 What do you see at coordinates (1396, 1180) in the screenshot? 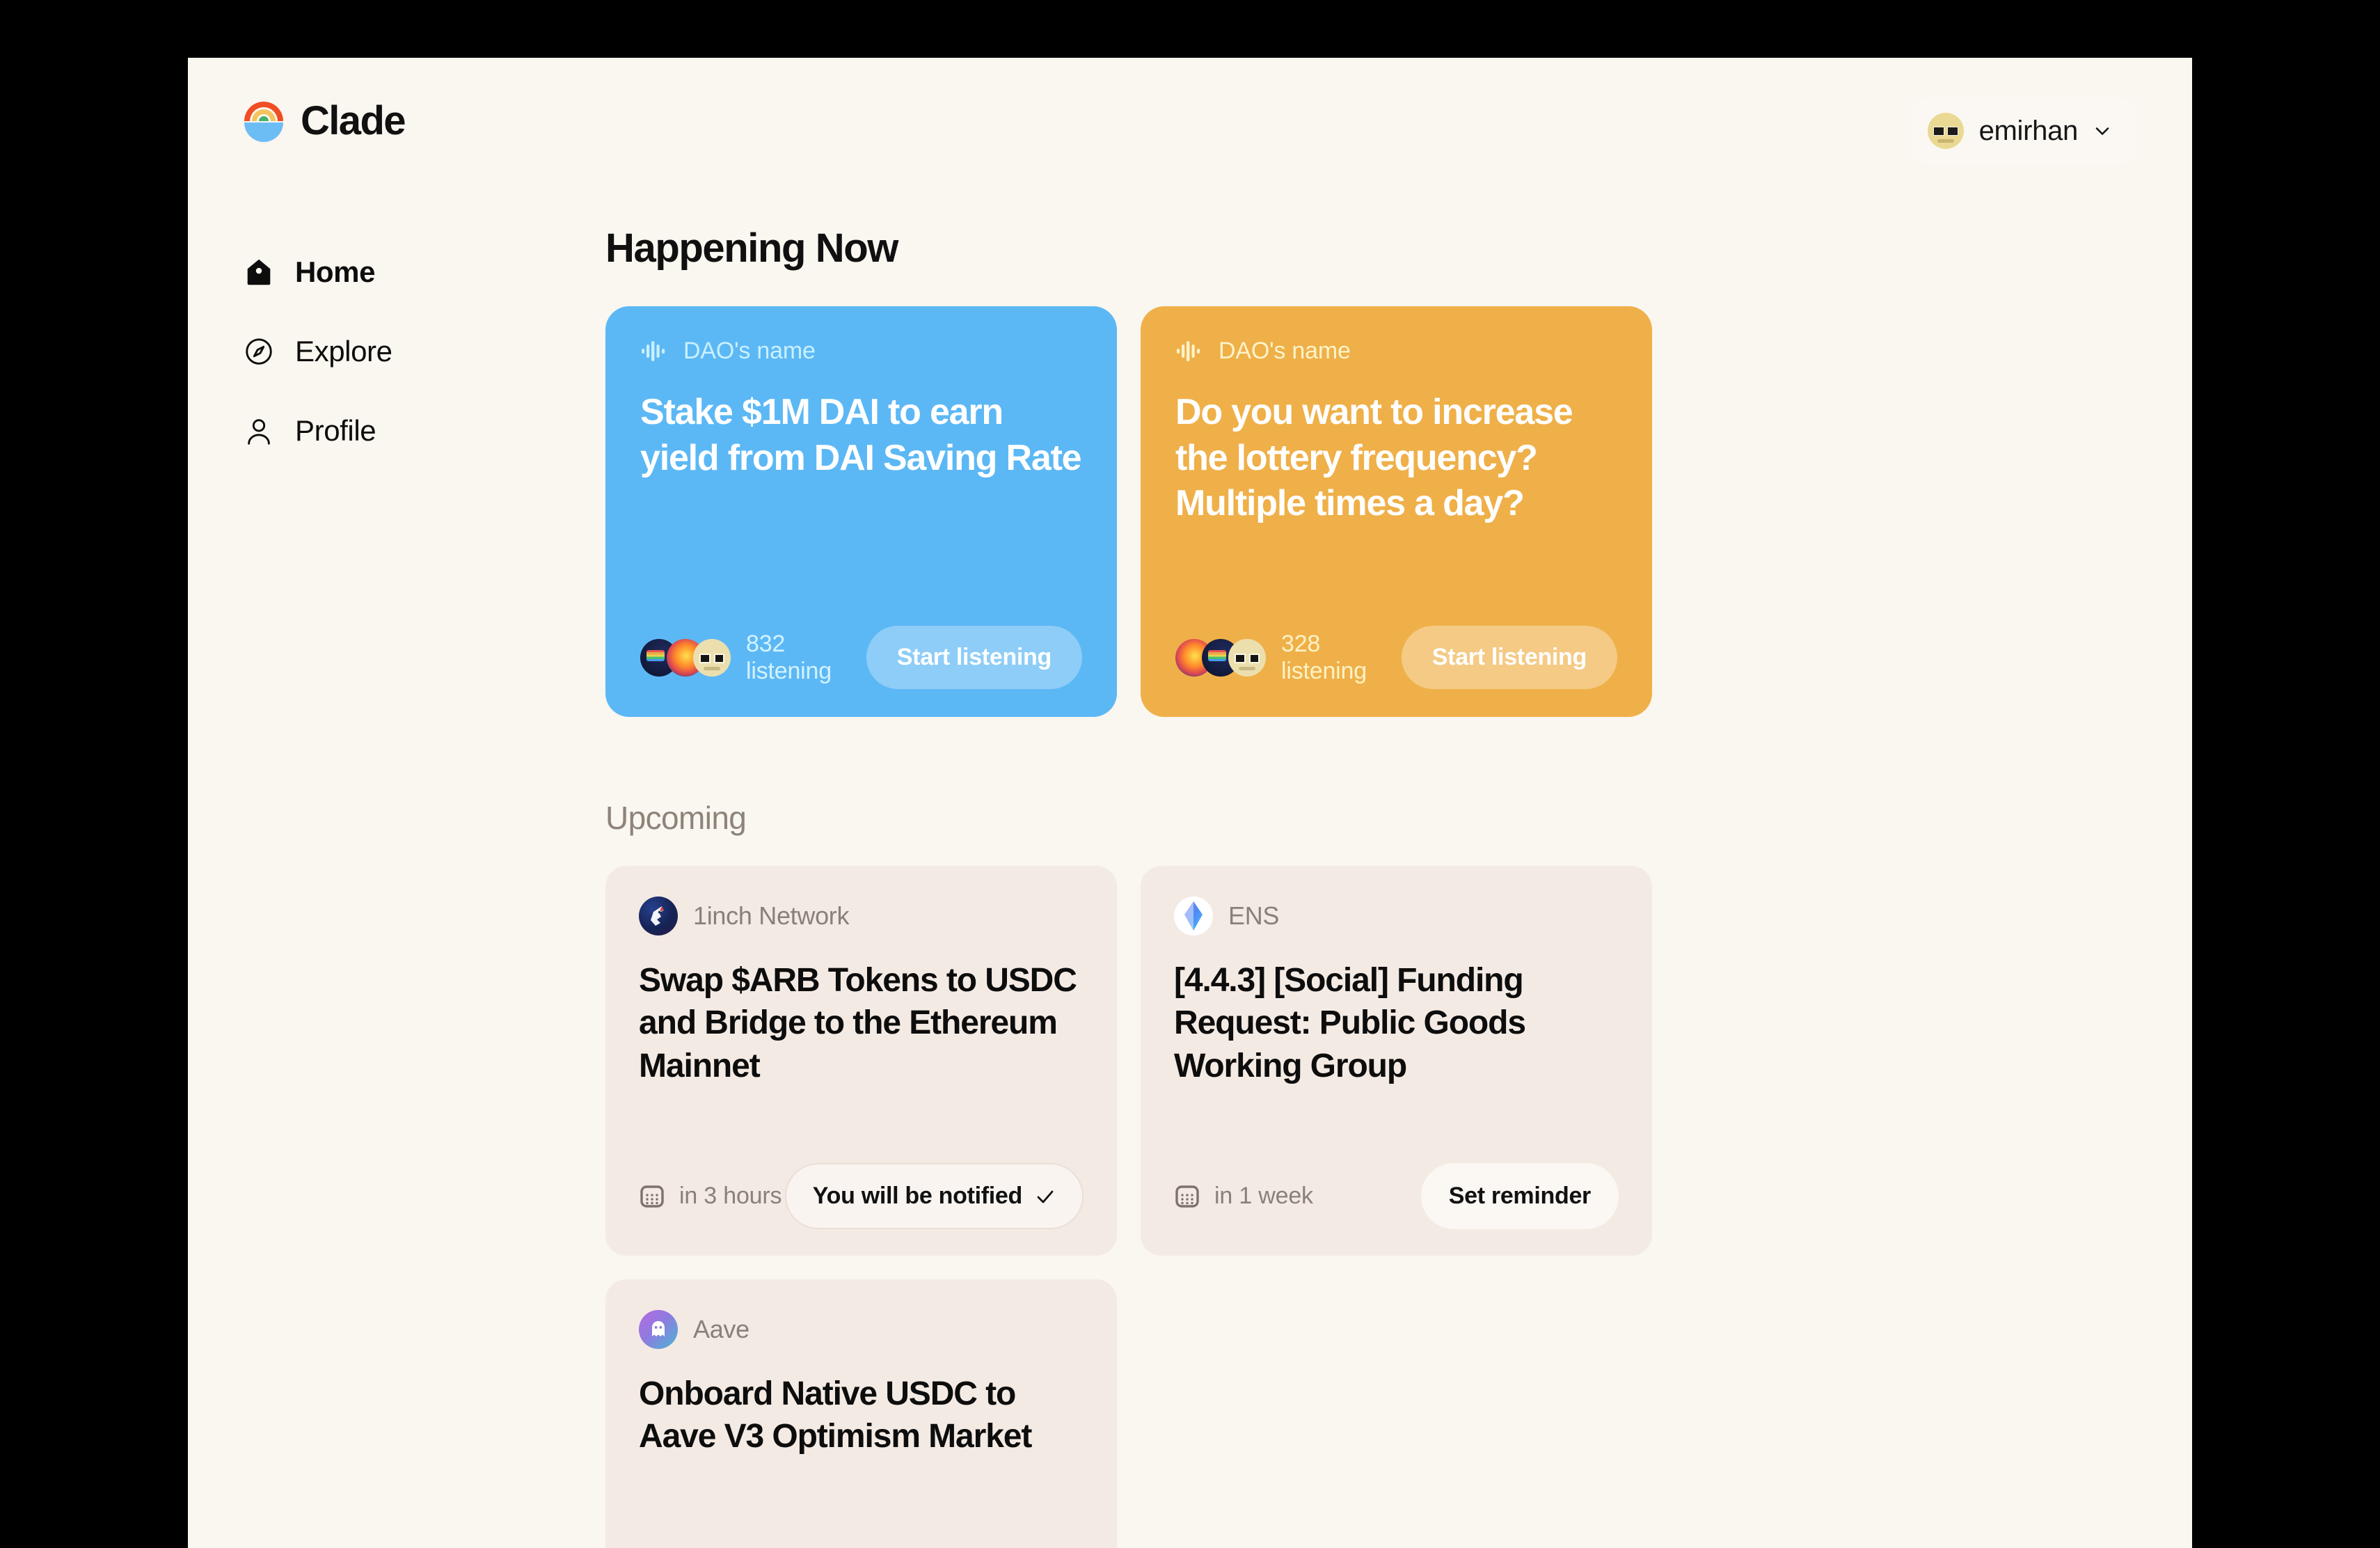
I see `upcoming-card-footer: in 1 week Set reminder` at bounding box center [1396, 1180].